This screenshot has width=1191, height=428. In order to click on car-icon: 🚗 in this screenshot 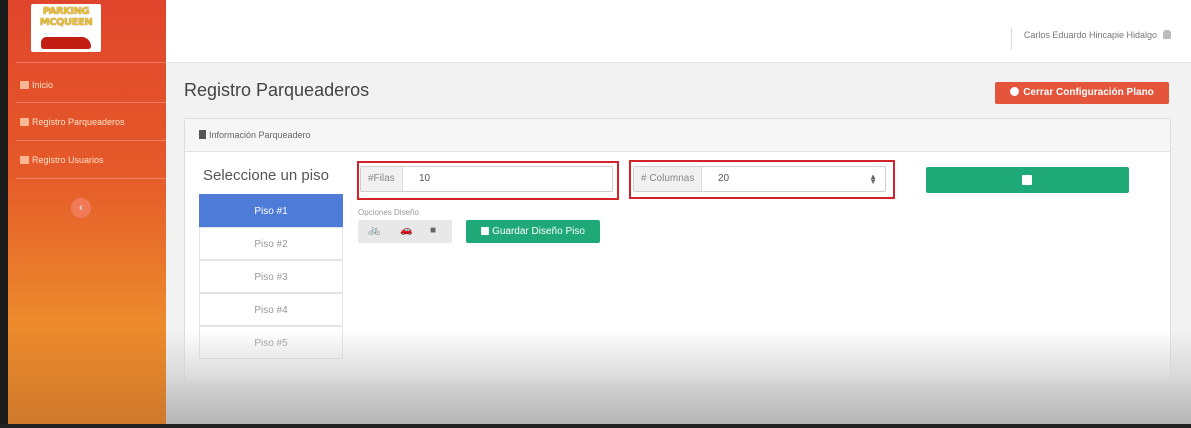, I will do `click(406, 230)`.